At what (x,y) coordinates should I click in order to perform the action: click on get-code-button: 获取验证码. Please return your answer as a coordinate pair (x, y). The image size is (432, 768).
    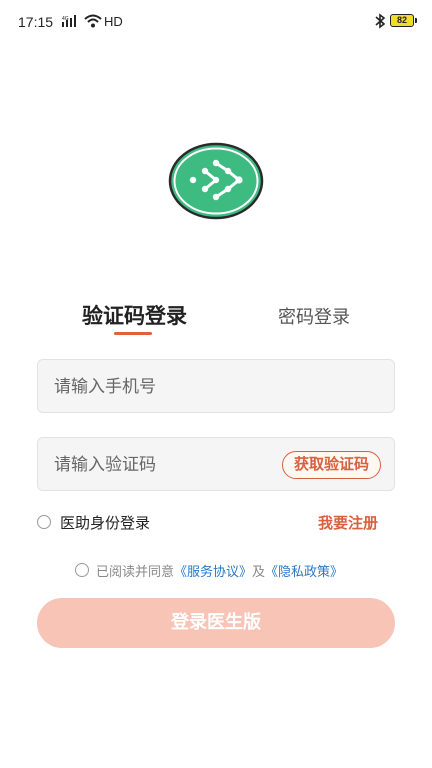
    Looking at the image, I should click on (331, 465).